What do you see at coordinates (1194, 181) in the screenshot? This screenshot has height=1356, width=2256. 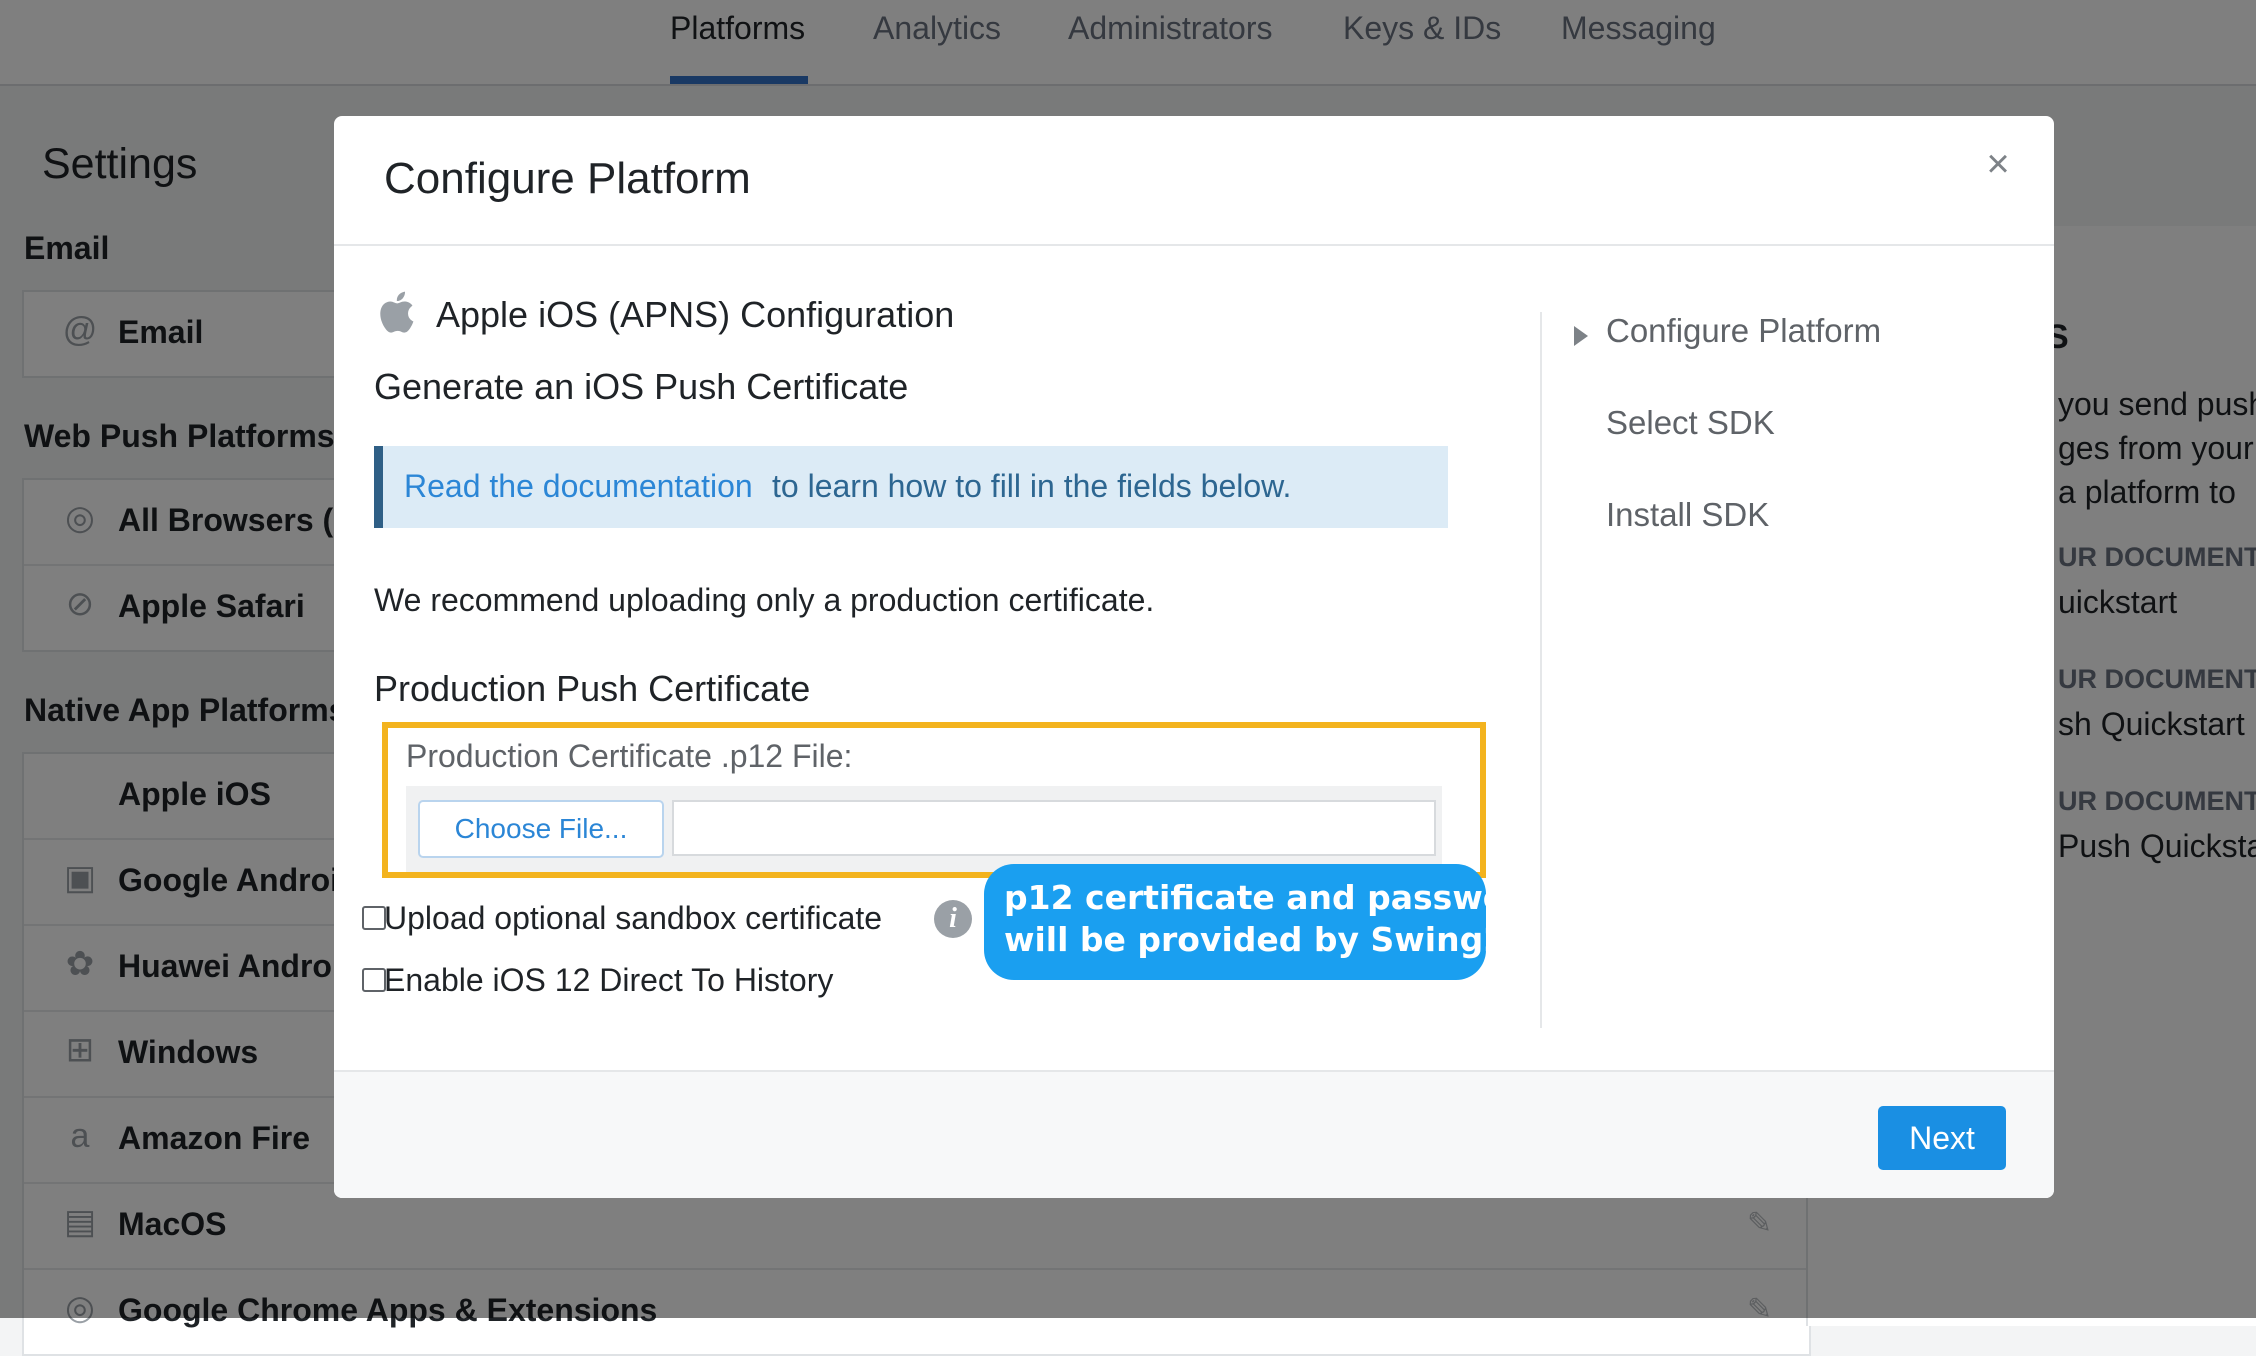 I see `modal-header: Configure Platform ×` at bounding box center [1194, 181].